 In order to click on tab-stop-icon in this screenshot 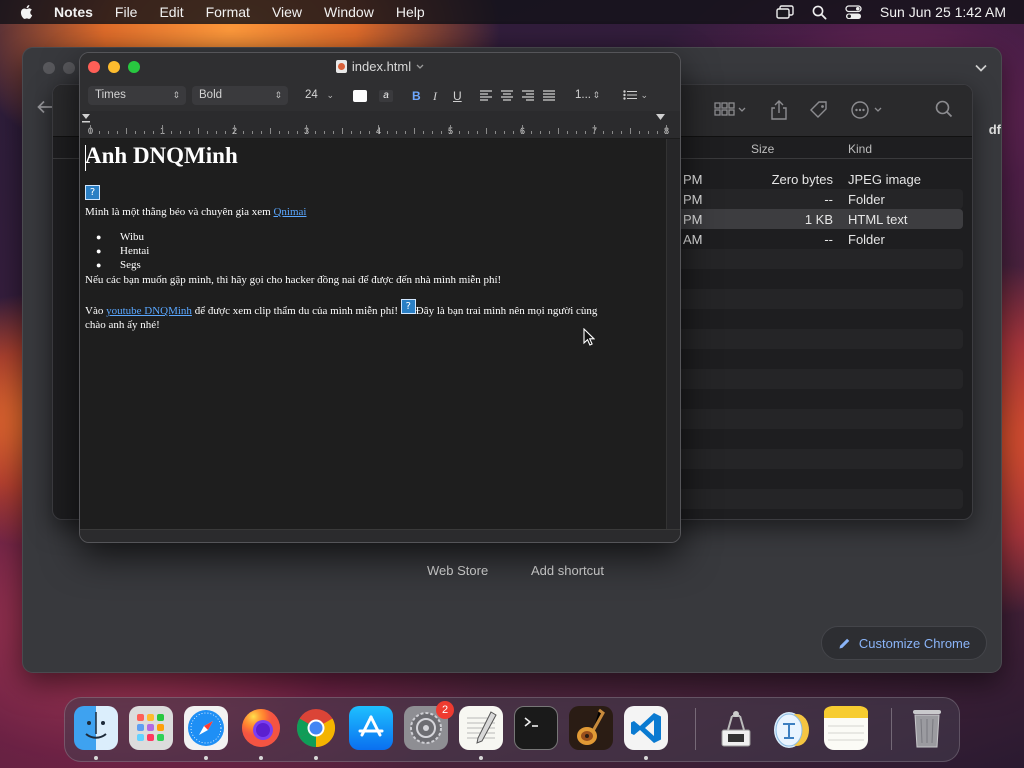, I will do `click(86, 118)`.